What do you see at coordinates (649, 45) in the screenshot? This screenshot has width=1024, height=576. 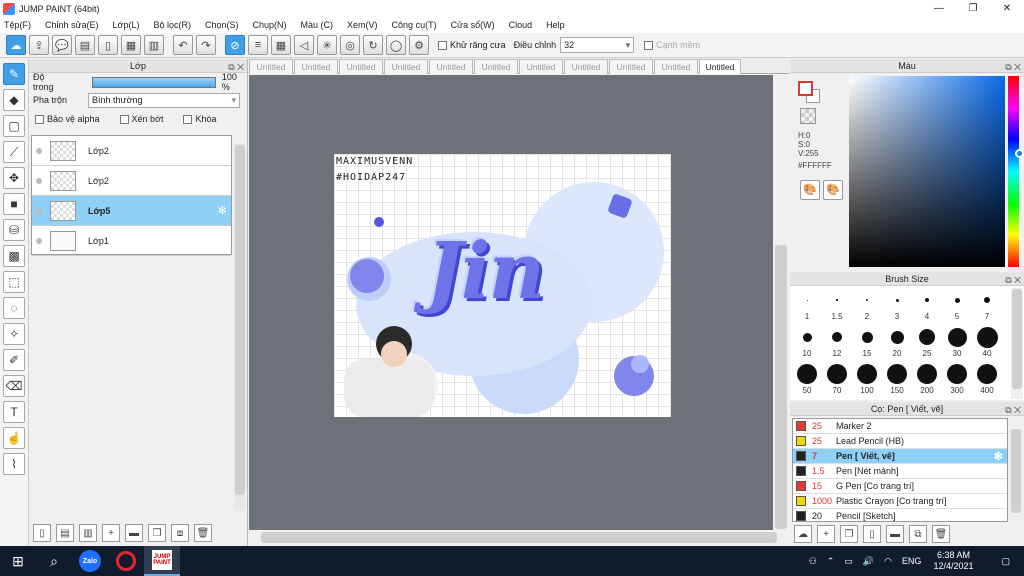 I see `smooth-edge-checkbox` at bounding box center [649, 45].